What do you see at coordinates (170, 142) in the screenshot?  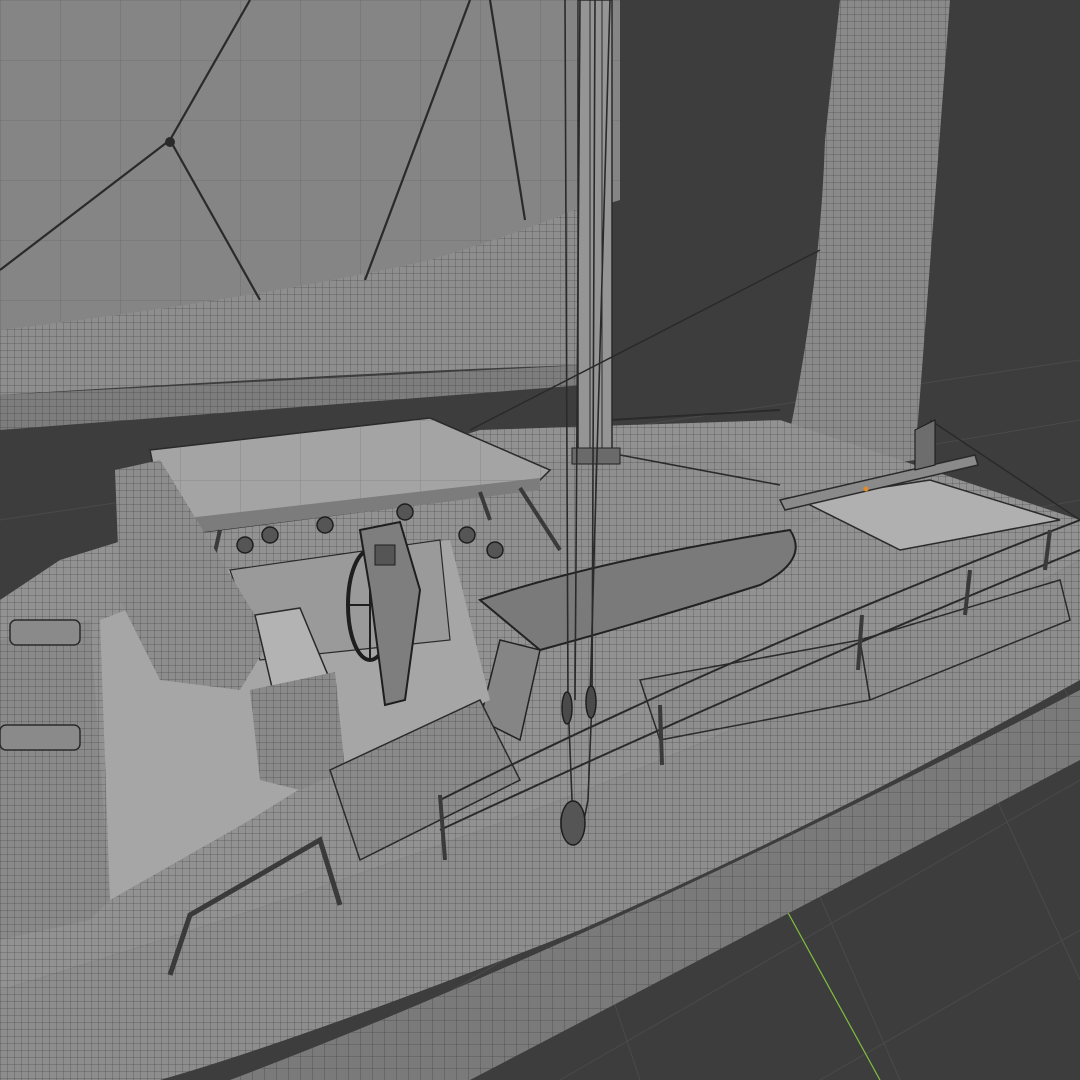 I see `block-icon` at bounding box center [170, 142].